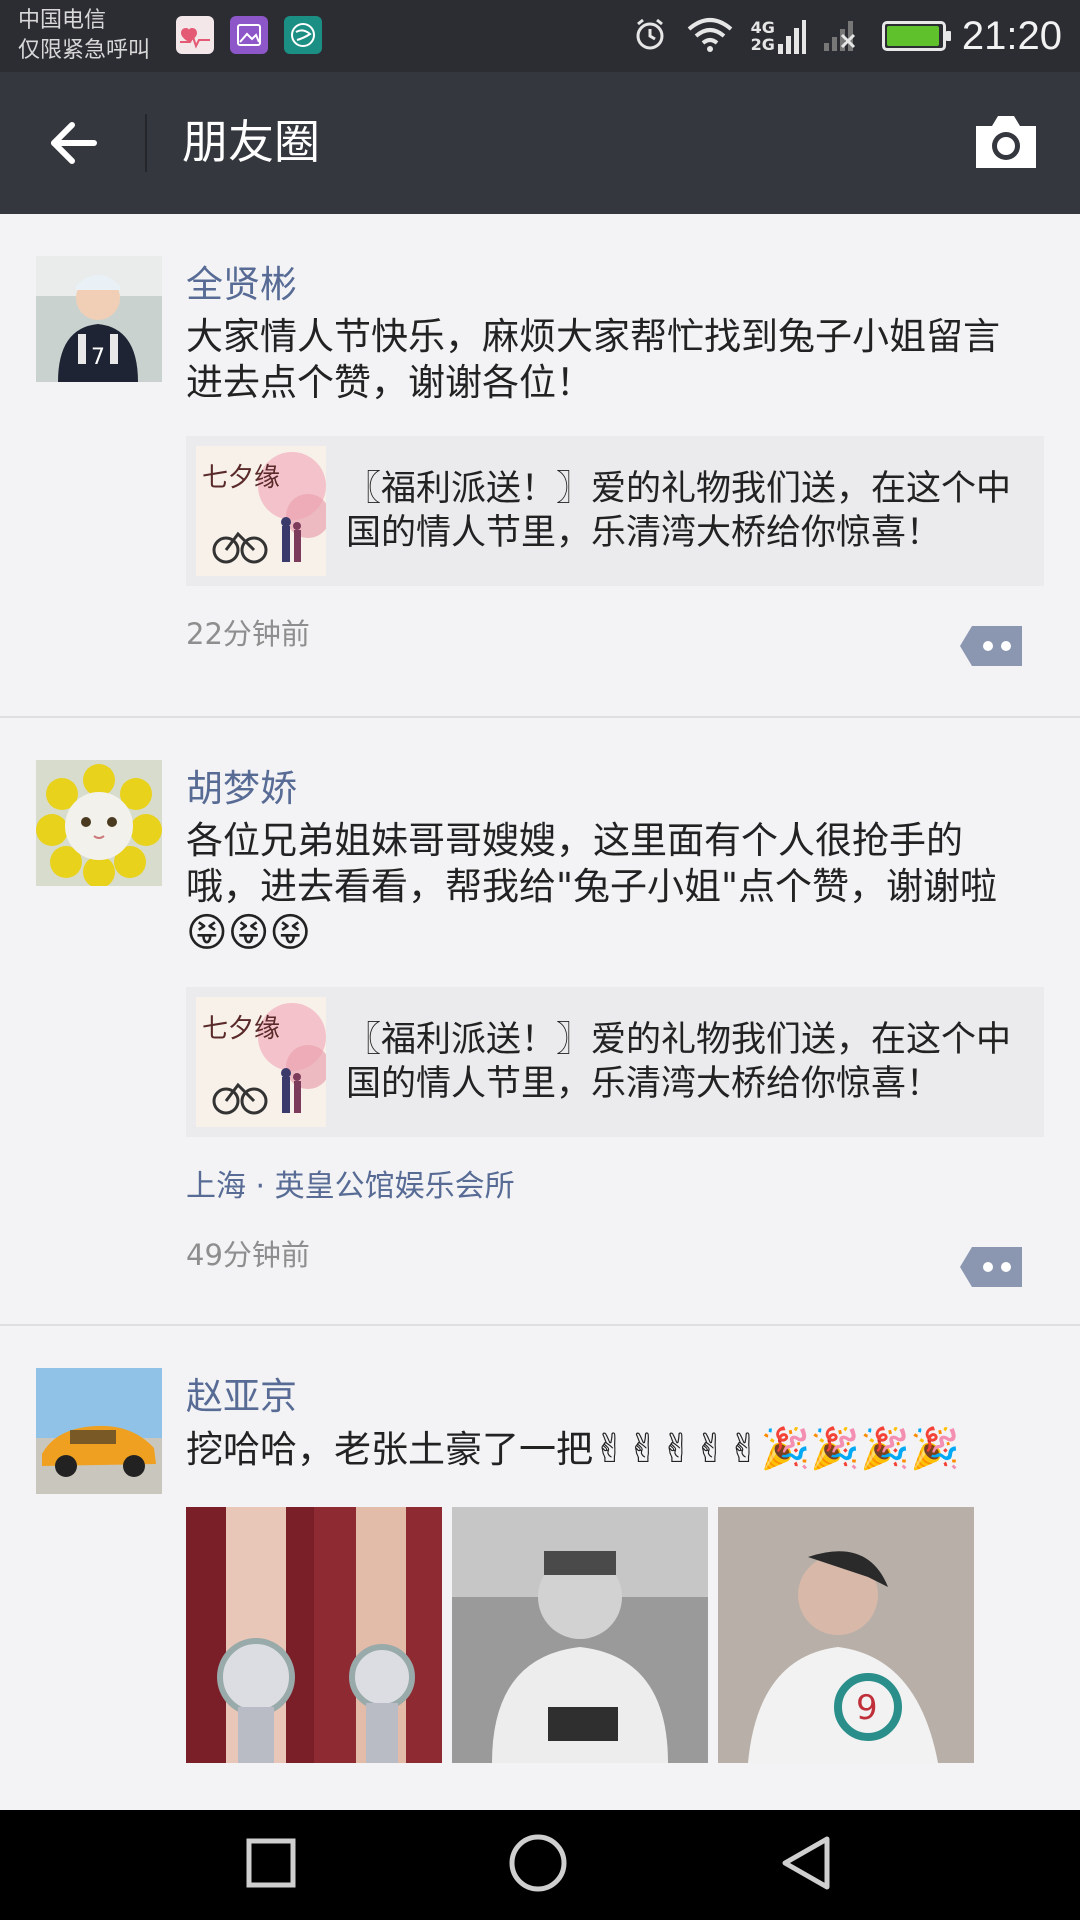 This screenshot has height=1920, width=1080. What do you see at coordinates (248, 1255) in the screenshot?
I see `post-time: 49分钟前` at bounding box center [248, 1255].